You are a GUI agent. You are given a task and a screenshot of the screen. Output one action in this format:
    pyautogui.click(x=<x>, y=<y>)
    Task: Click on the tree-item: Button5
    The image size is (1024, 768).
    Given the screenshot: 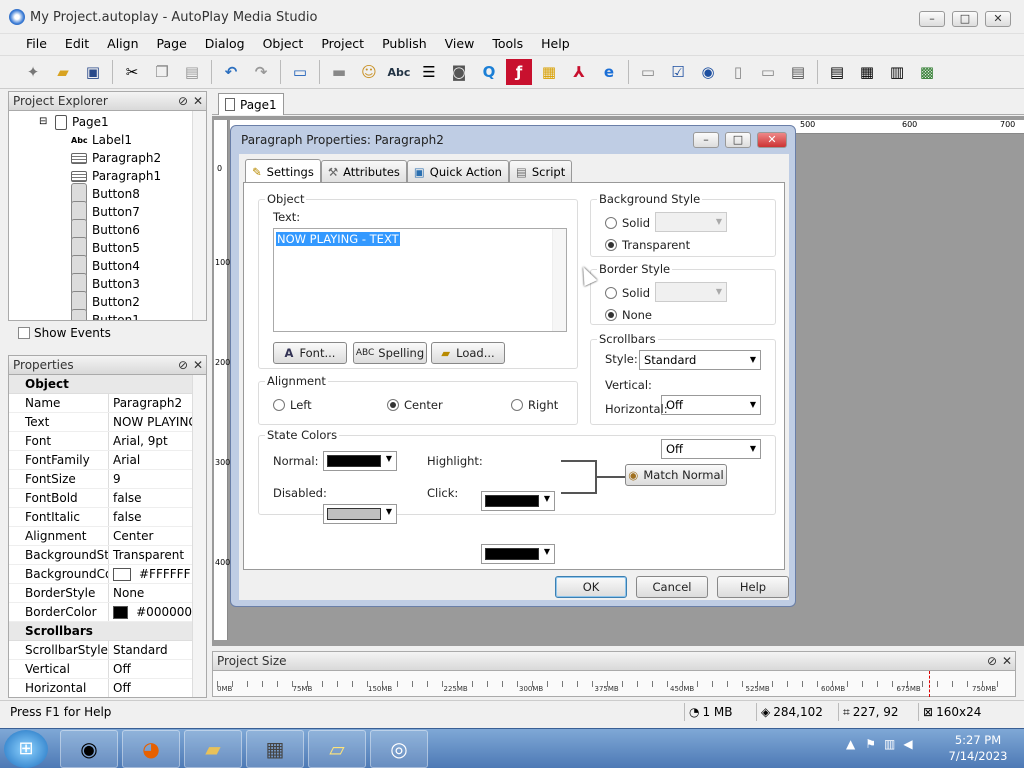 What is the action you would take?
    pyautogui.click(x=100, y=248)
    